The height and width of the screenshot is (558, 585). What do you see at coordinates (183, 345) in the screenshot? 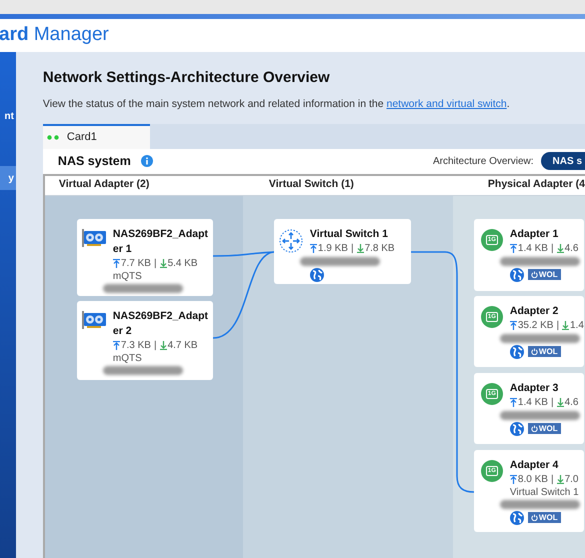
I see `download-reading: 4.7 KB` at bounding box center [183, 345].